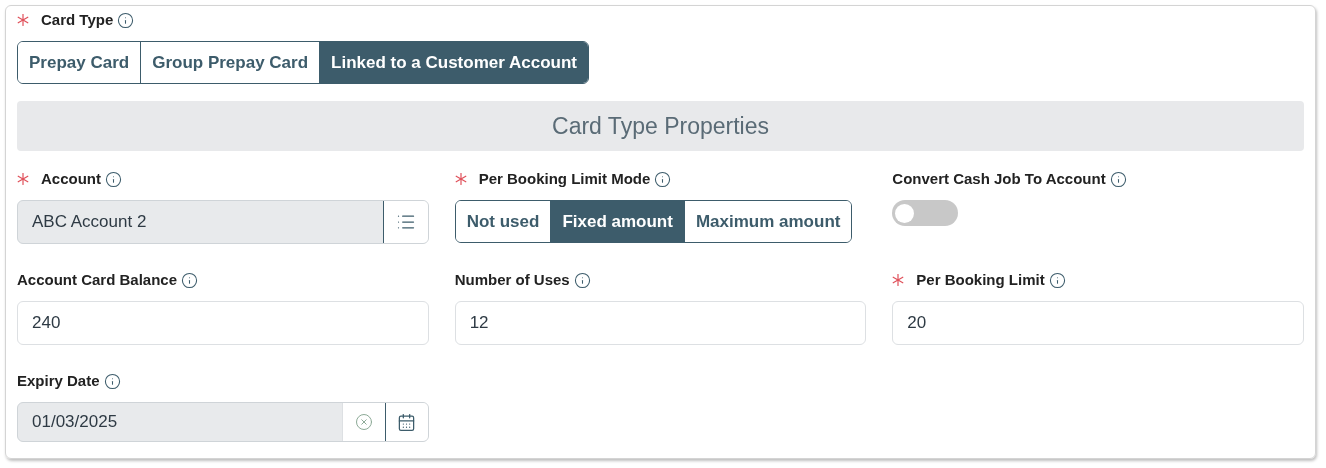 The width and height of the screenshot is (1326, 468). I want to click on field-label: Account Card Balance, so click(97, 279).